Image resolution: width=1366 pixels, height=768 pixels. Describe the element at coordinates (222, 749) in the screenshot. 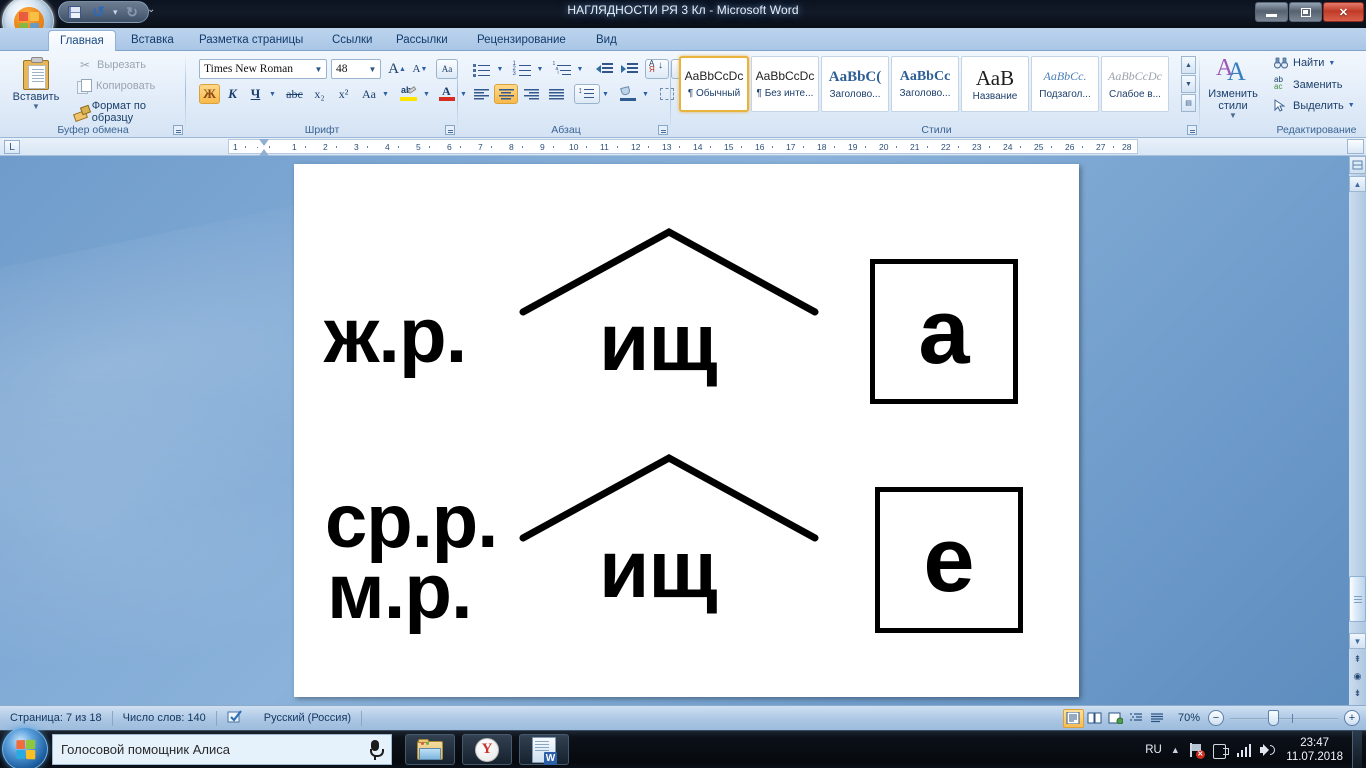

I see `search-input: Голосовой помощник Алиса` at that location.